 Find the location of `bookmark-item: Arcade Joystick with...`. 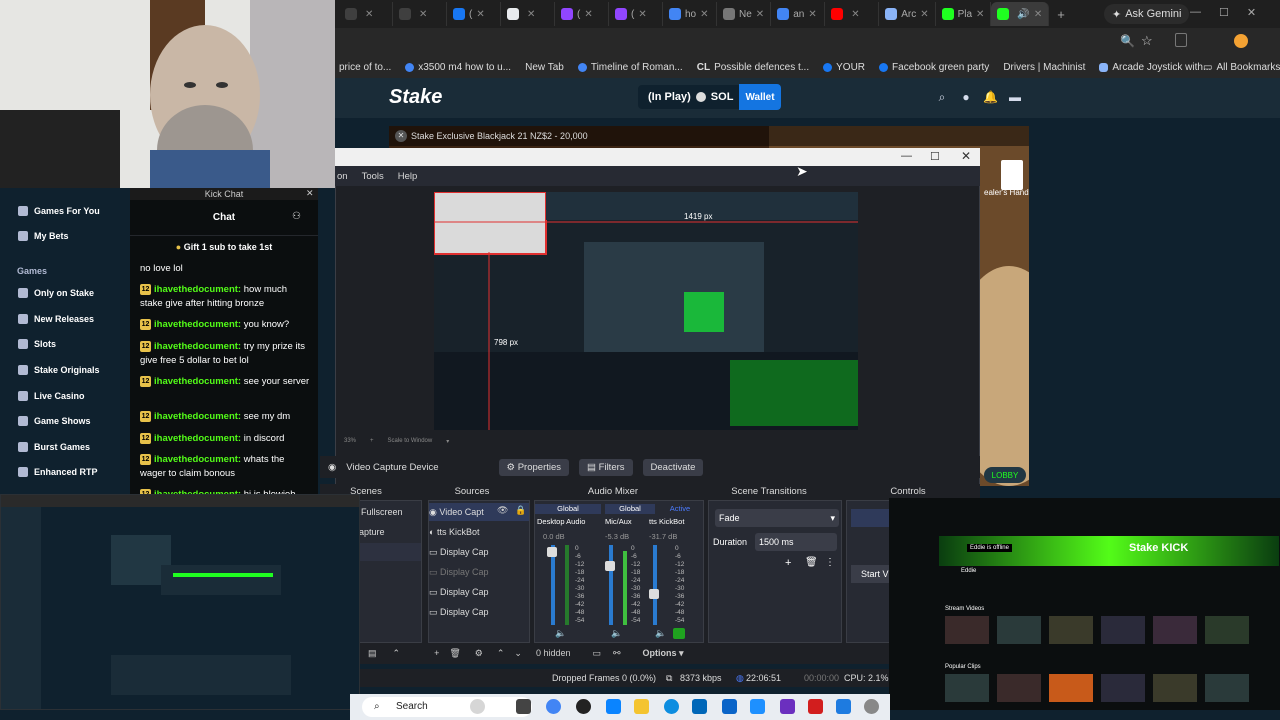

bookmark-item: Arcade Joystick with... is located at coordinates (1155, 67).